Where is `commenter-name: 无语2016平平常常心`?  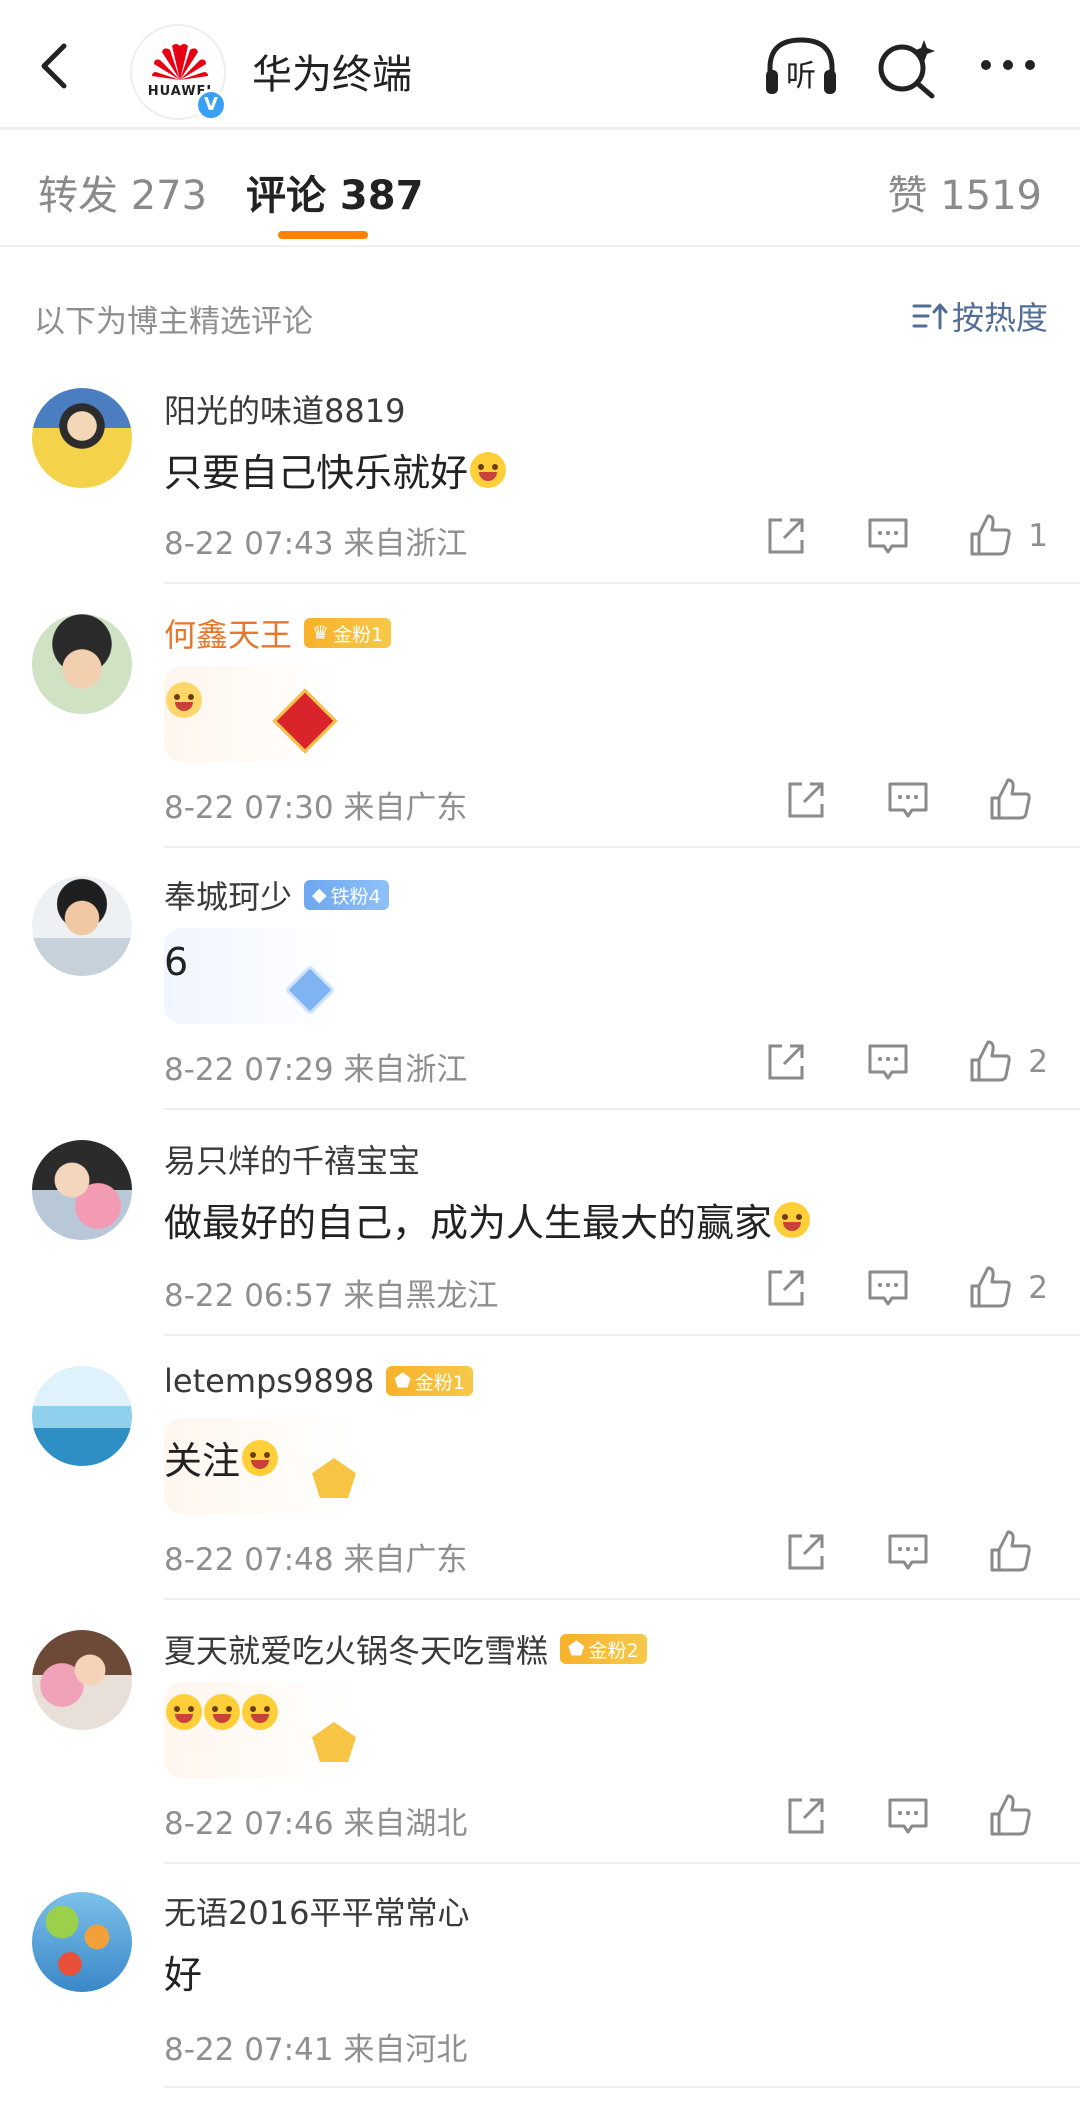 commenter-name: 无语2016平平常常心 is located at coordinates (316, 1911).